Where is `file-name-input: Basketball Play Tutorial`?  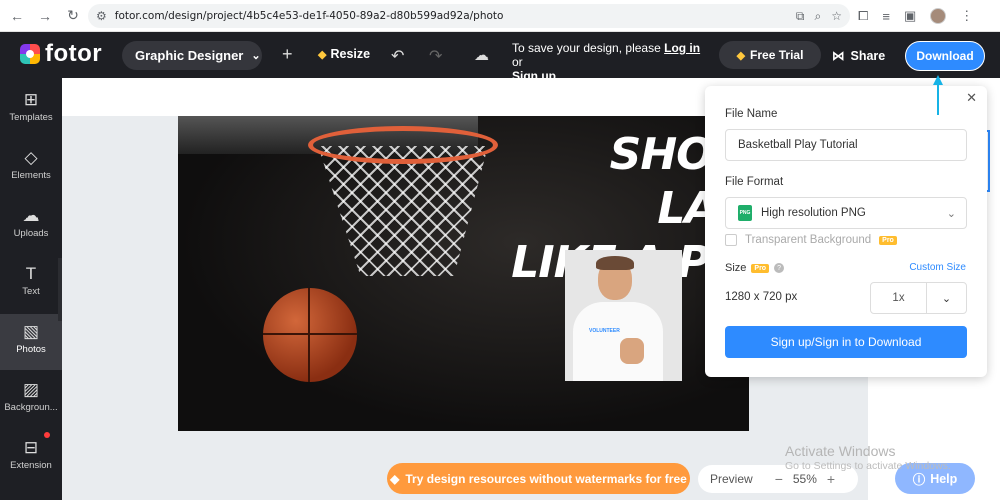 file-name-input: Basketball Play Tutorial is located at coordinates (846, 145).